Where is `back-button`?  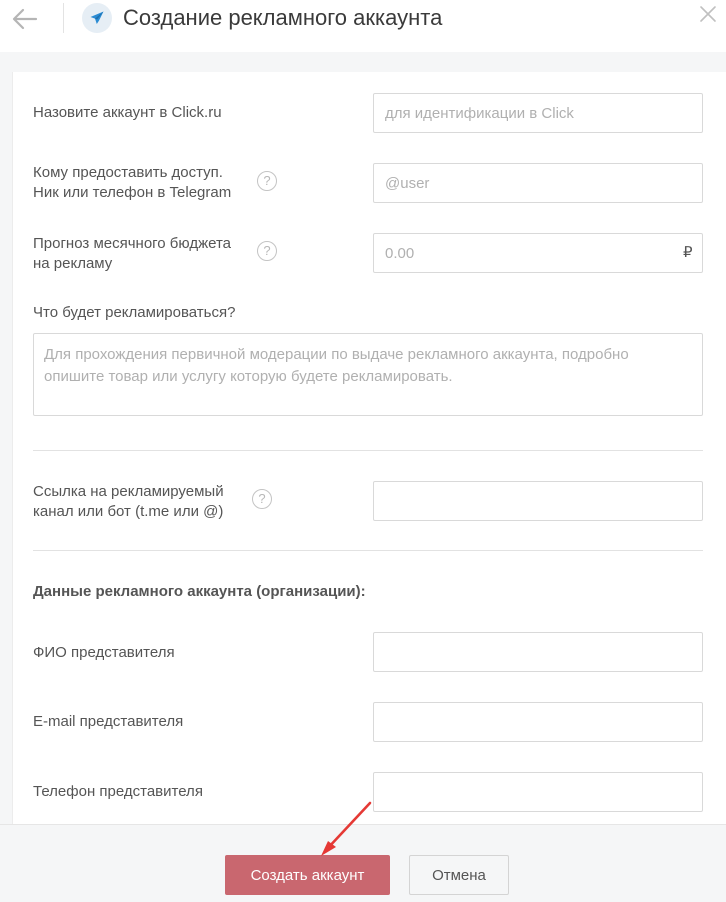
back-button is located at coordinates (25, 19).